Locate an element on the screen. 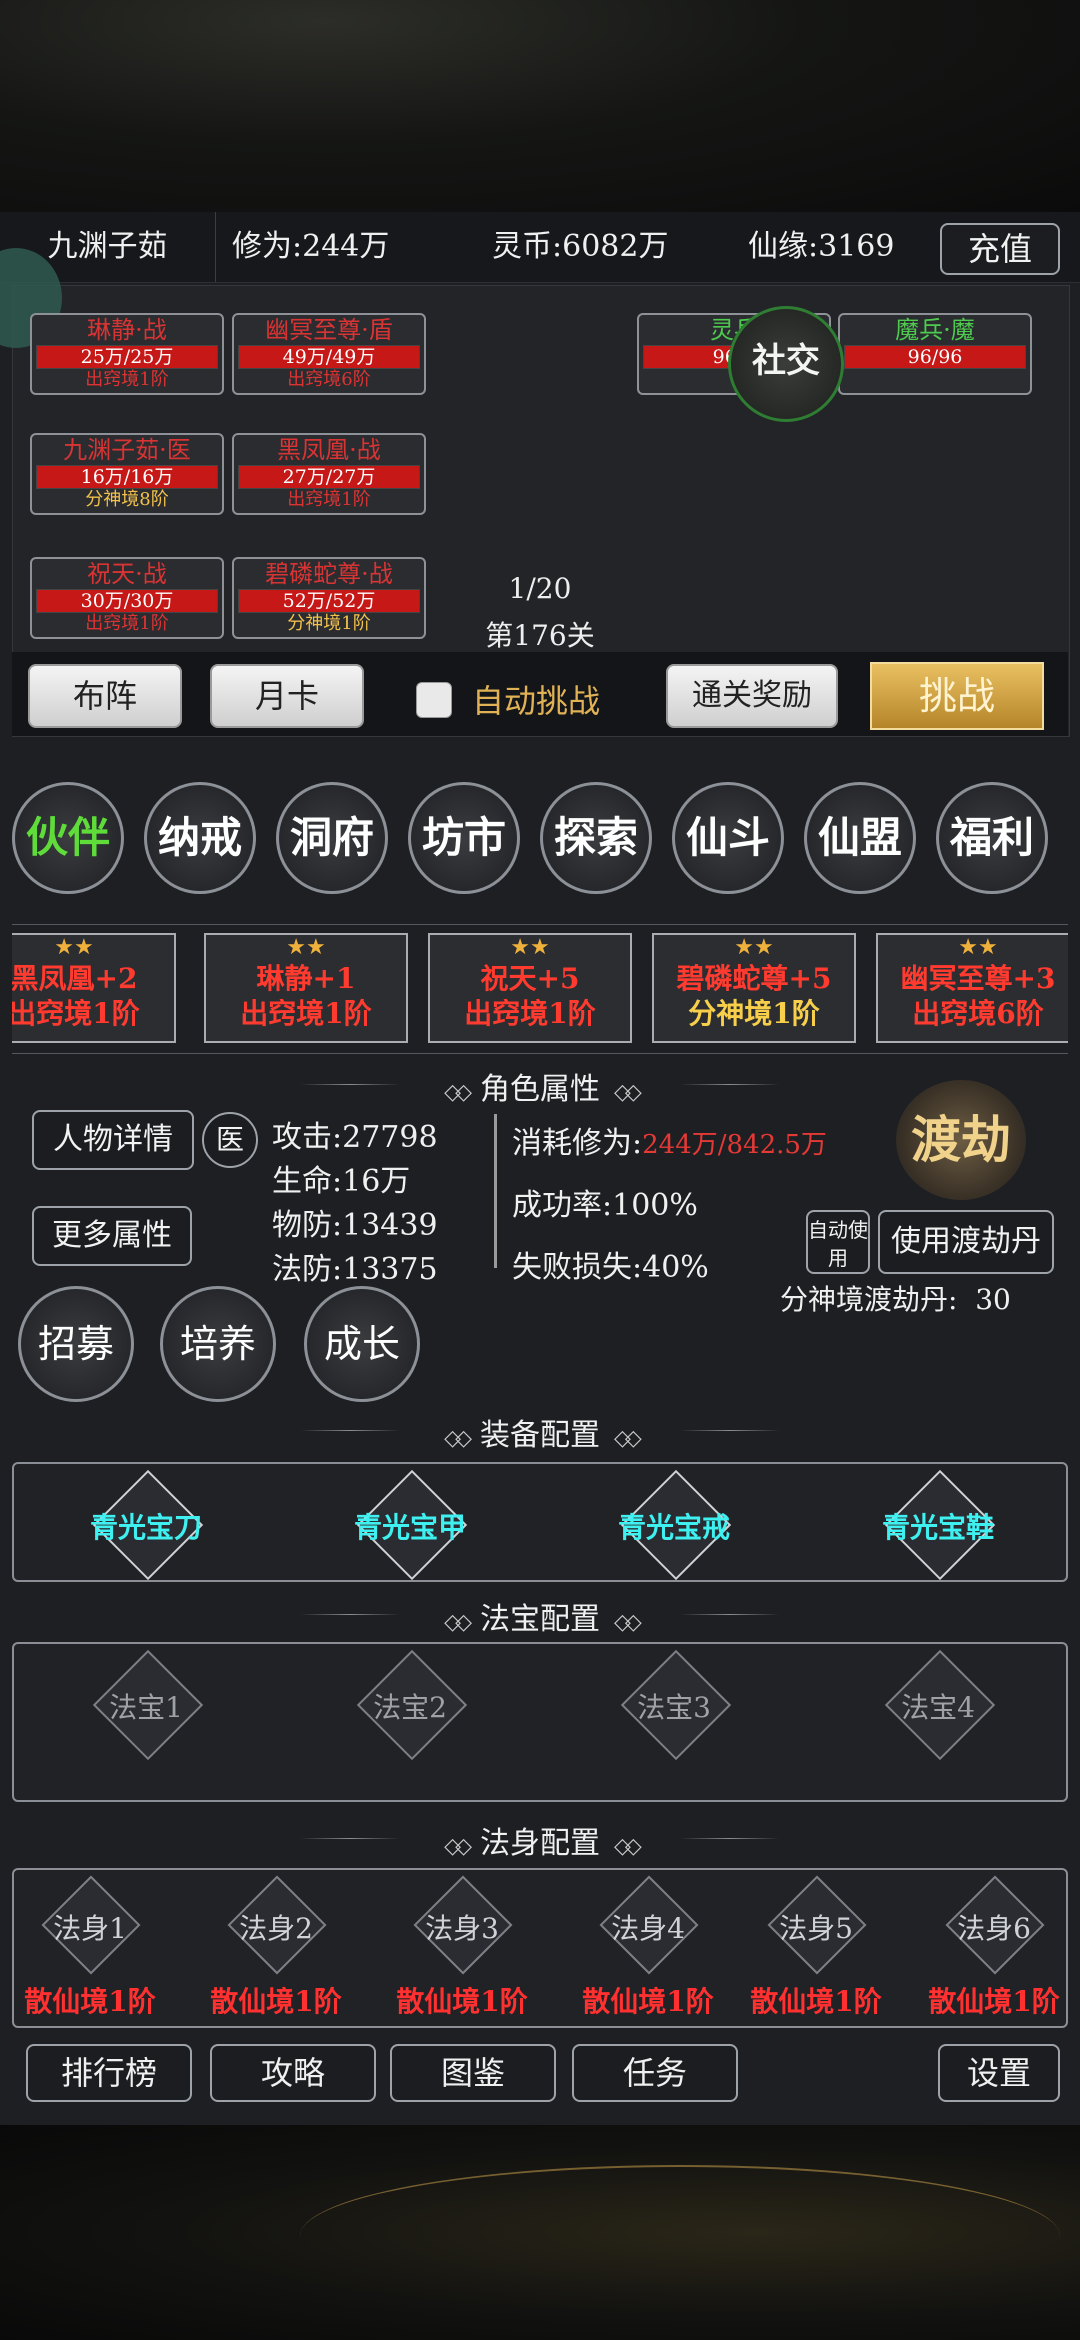 This screenshot has height=2340, width=1080. menu-alliance: 仙盟 is located at coordinates (860, 838).